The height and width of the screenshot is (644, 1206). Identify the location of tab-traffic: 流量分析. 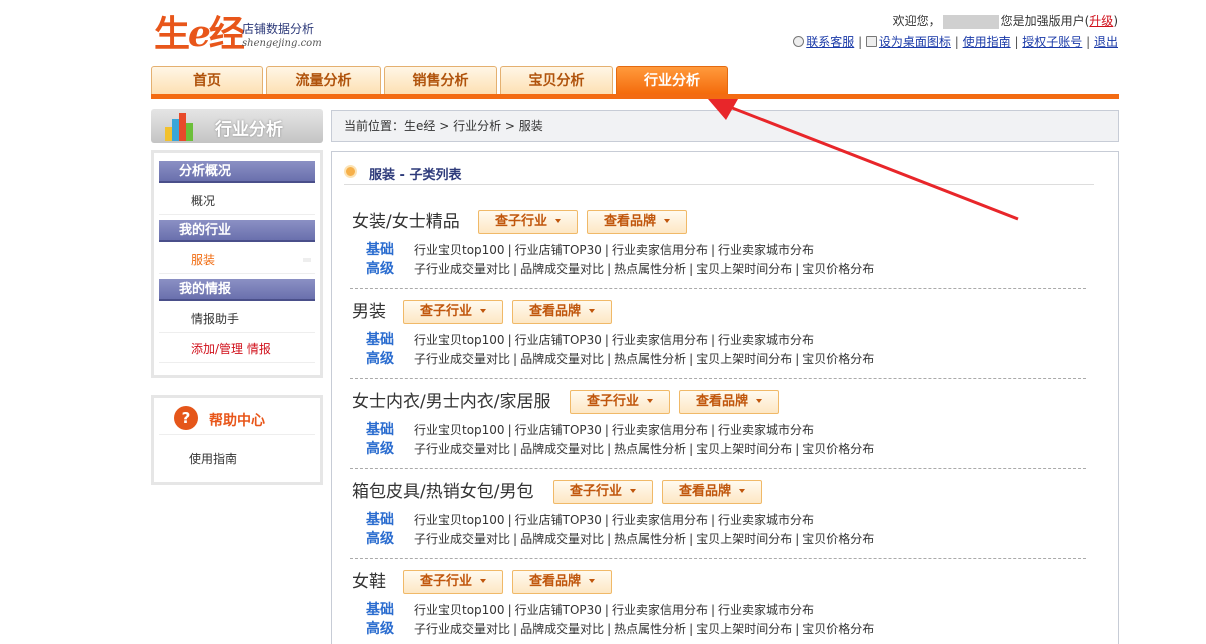
(323, 80).